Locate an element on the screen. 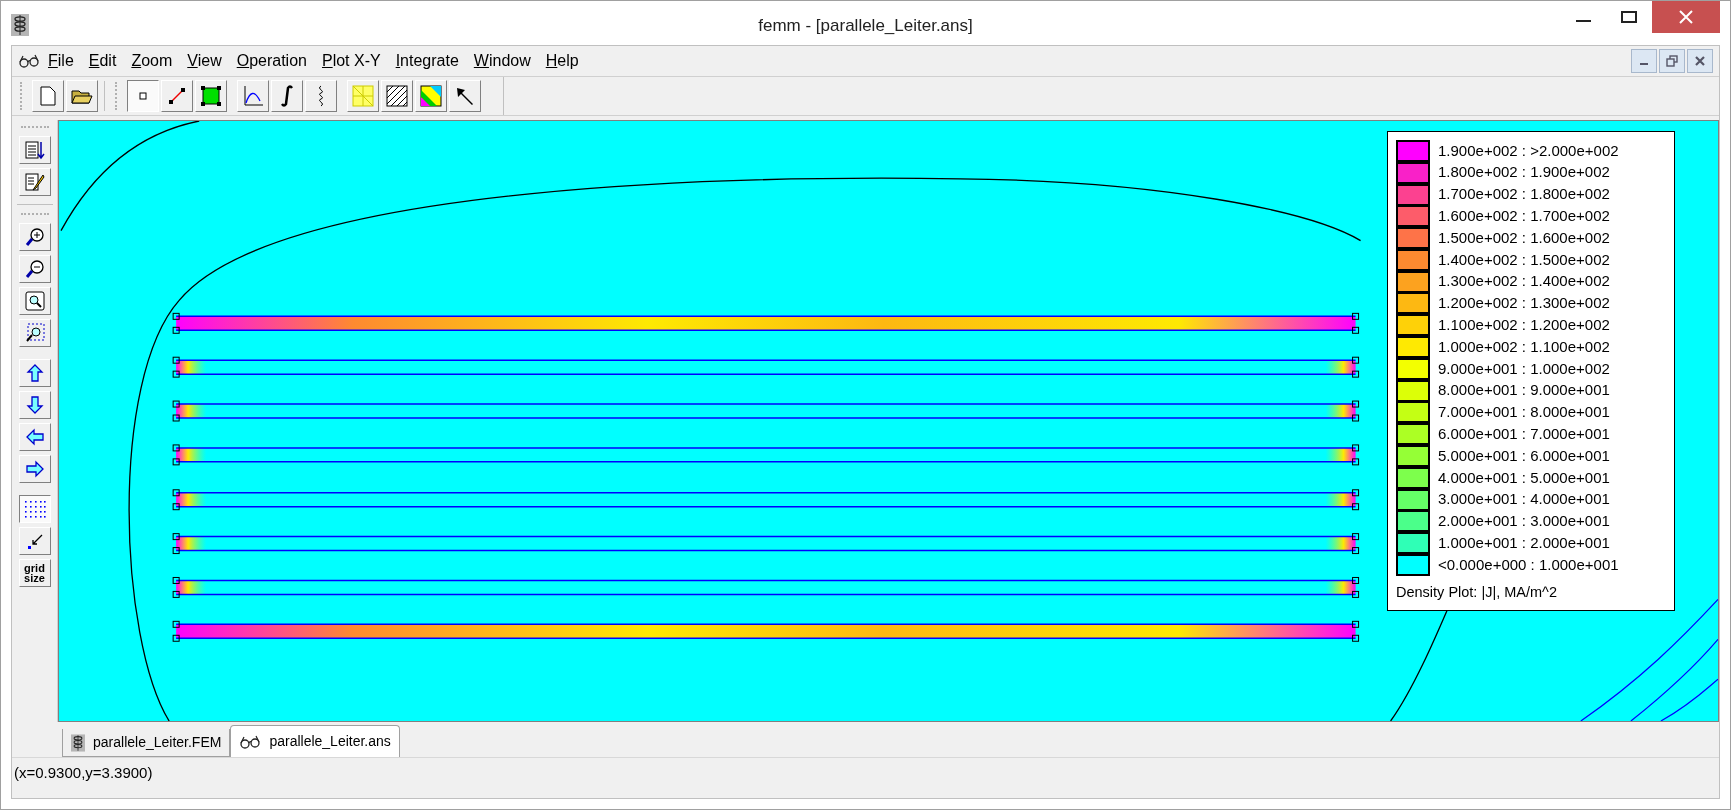 The height and width of the screenshot is (810, 1731). up-arrow-icon is located at coordinates (34, 373).